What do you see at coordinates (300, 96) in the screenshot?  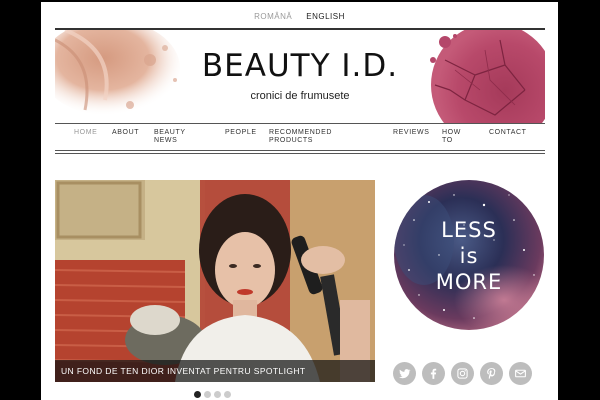 I see `site-tagline: cronici de frumusete` at bounding box center [300, 96].